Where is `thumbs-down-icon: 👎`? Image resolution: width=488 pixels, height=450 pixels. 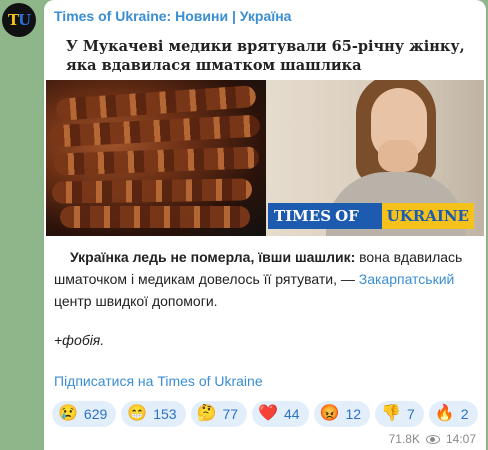
thumbs-down-icon: 👎 is located at coordinates (391, 413).